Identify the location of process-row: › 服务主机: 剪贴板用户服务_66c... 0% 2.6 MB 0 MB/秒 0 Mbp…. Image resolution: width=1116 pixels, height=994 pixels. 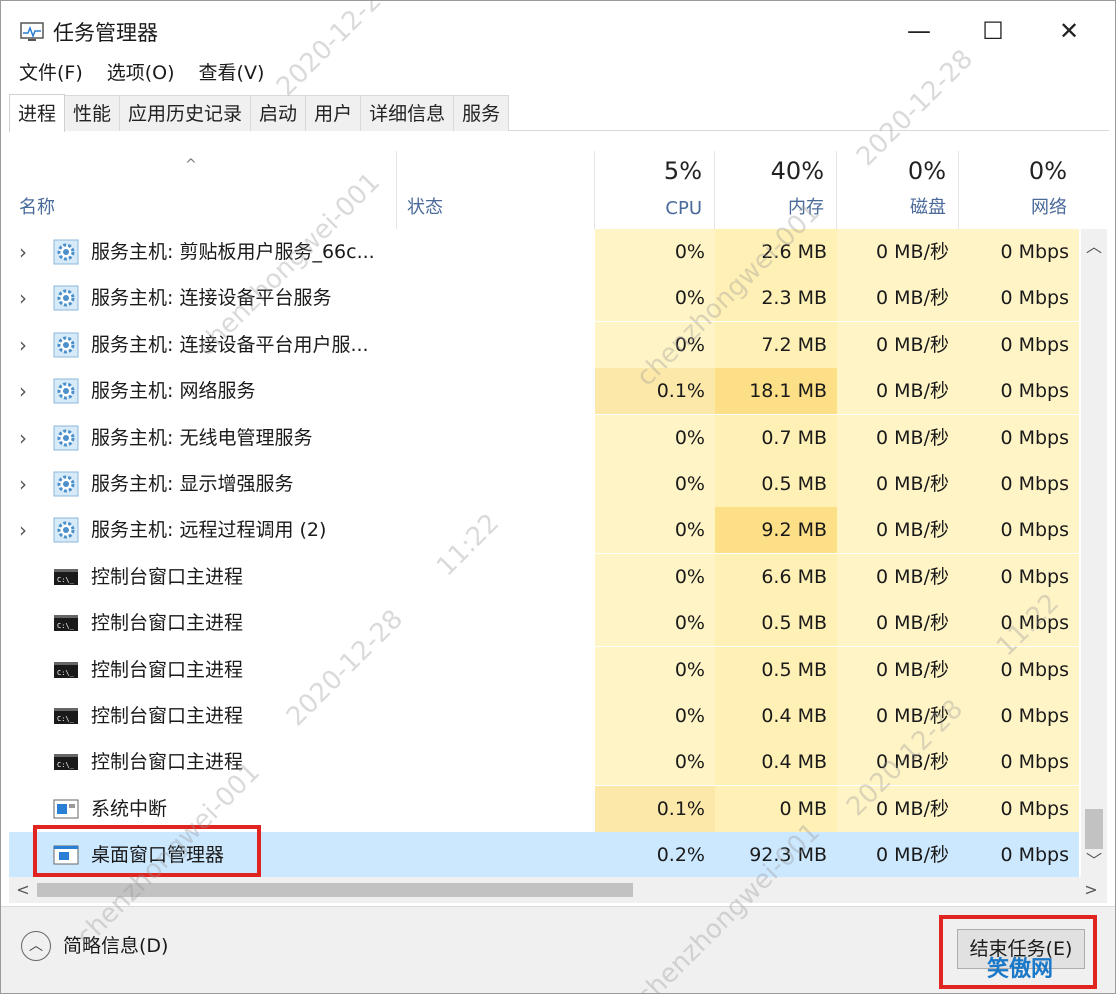
(544, 252).